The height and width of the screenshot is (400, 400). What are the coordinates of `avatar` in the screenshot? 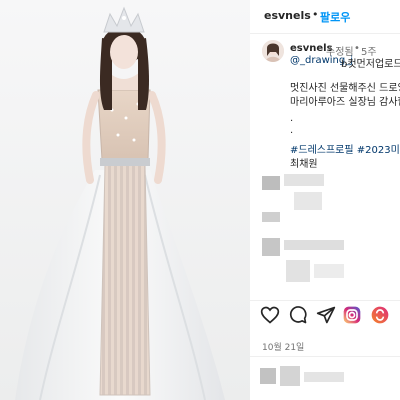 It's located at (273, 51).